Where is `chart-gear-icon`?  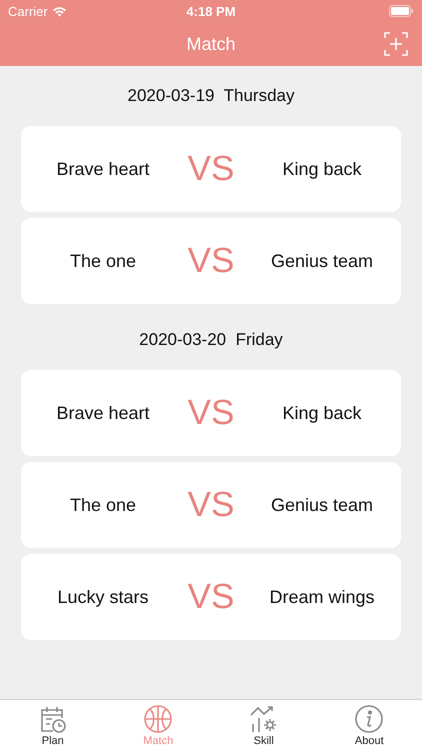
chart-gear-icon is located at coordinates (263, 719).